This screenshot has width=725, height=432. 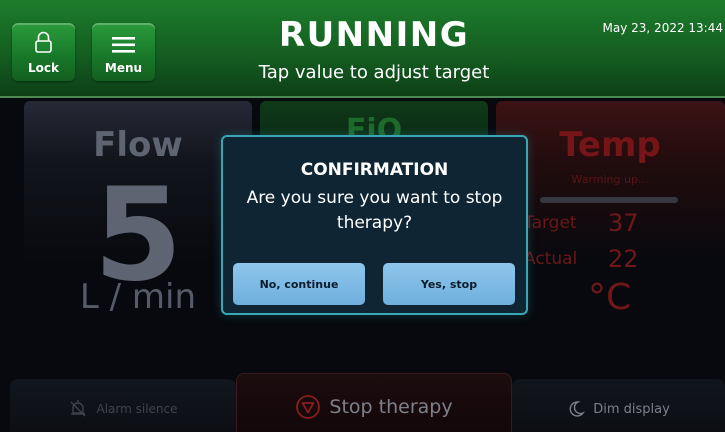 I want to click on menu-label: Menu, so click(x=123, y=68).